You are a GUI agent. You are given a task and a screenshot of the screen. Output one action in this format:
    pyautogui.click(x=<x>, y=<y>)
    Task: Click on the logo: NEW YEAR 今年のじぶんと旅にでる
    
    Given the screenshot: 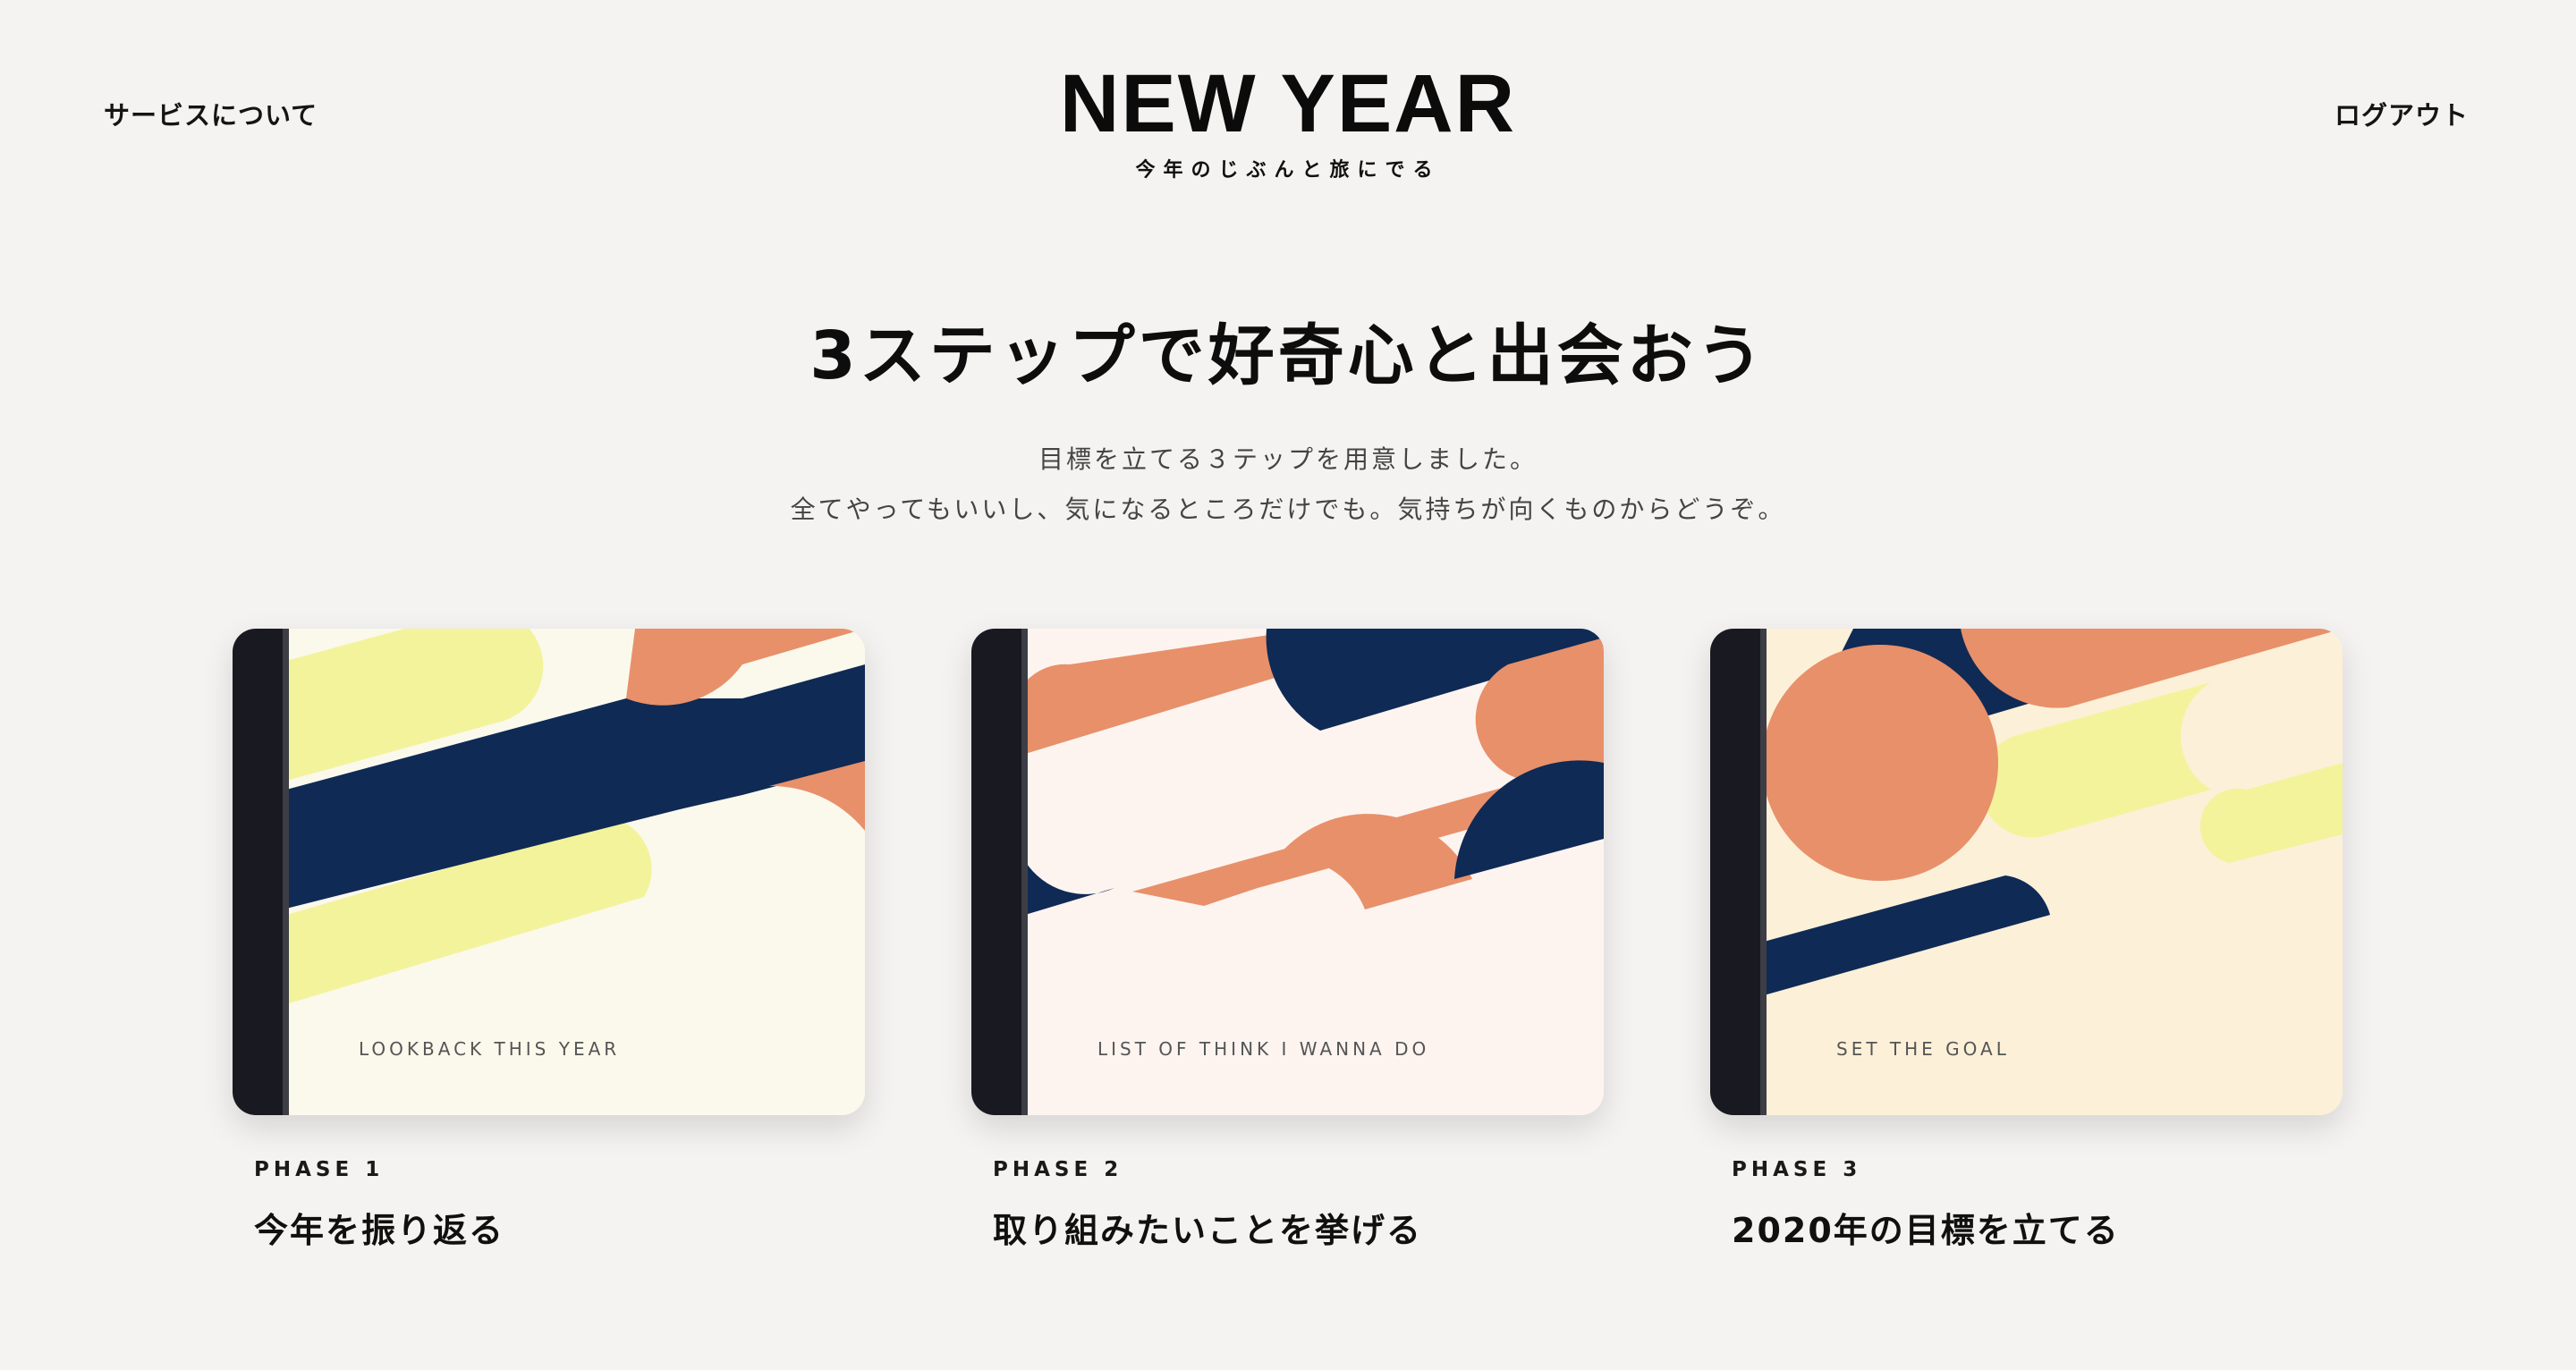 What is the action you would take?
    pyautogui.click(x=1288, y=120)
    